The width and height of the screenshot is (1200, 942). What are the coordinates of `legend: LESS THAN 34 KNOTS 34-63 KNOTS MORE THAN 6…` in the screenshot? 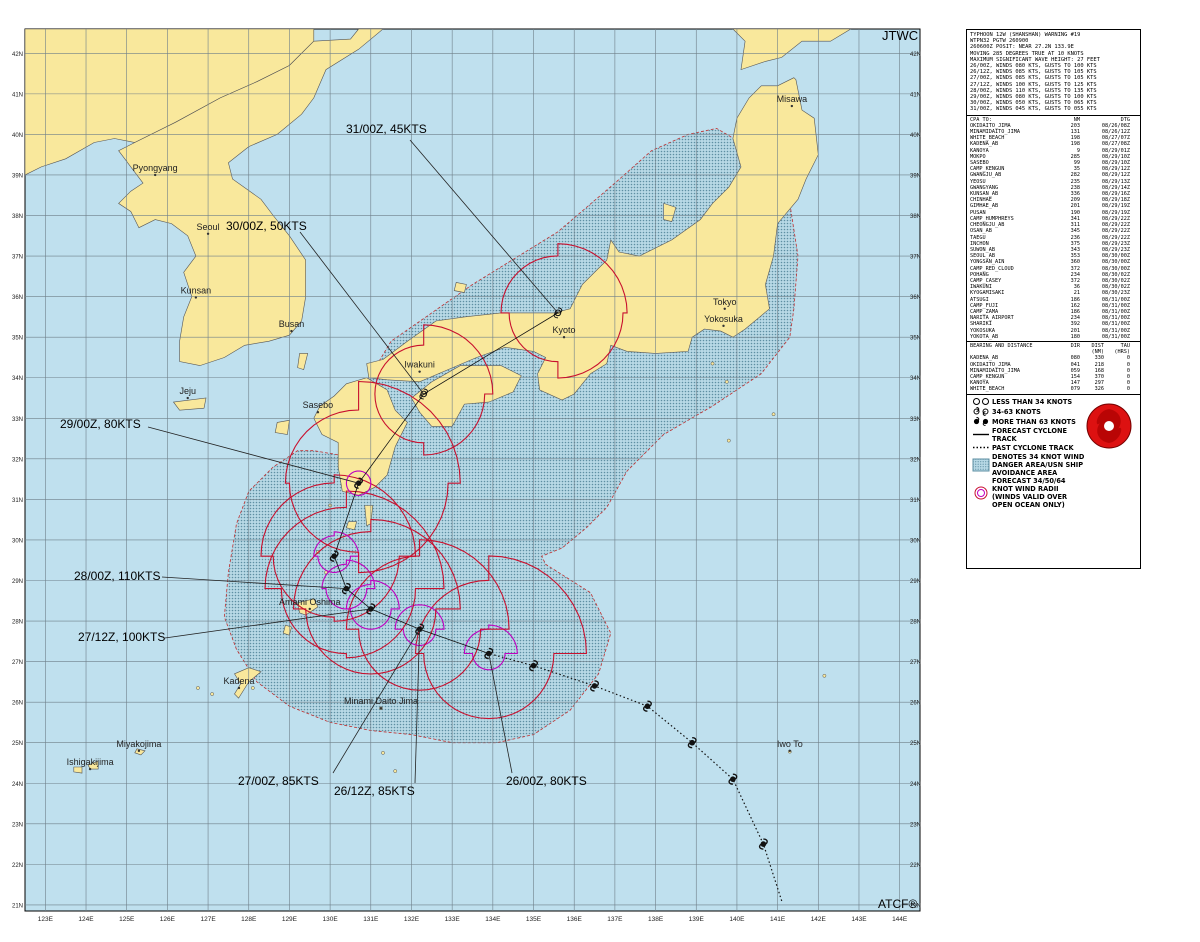 It's located at (1053, 452).